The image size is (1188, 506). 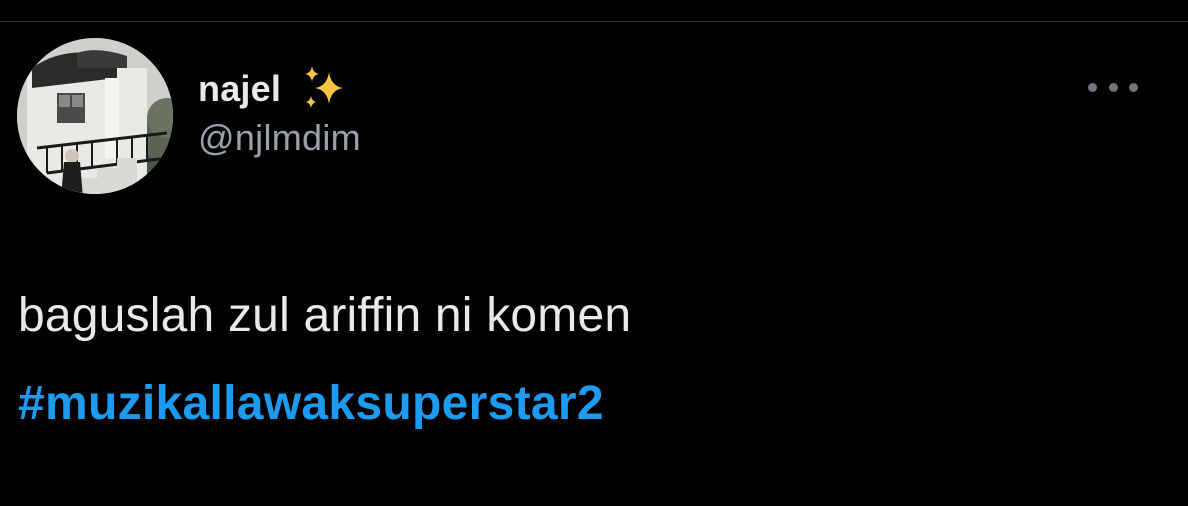 I want to click on more-options-button, so click(x=1113, y=87).